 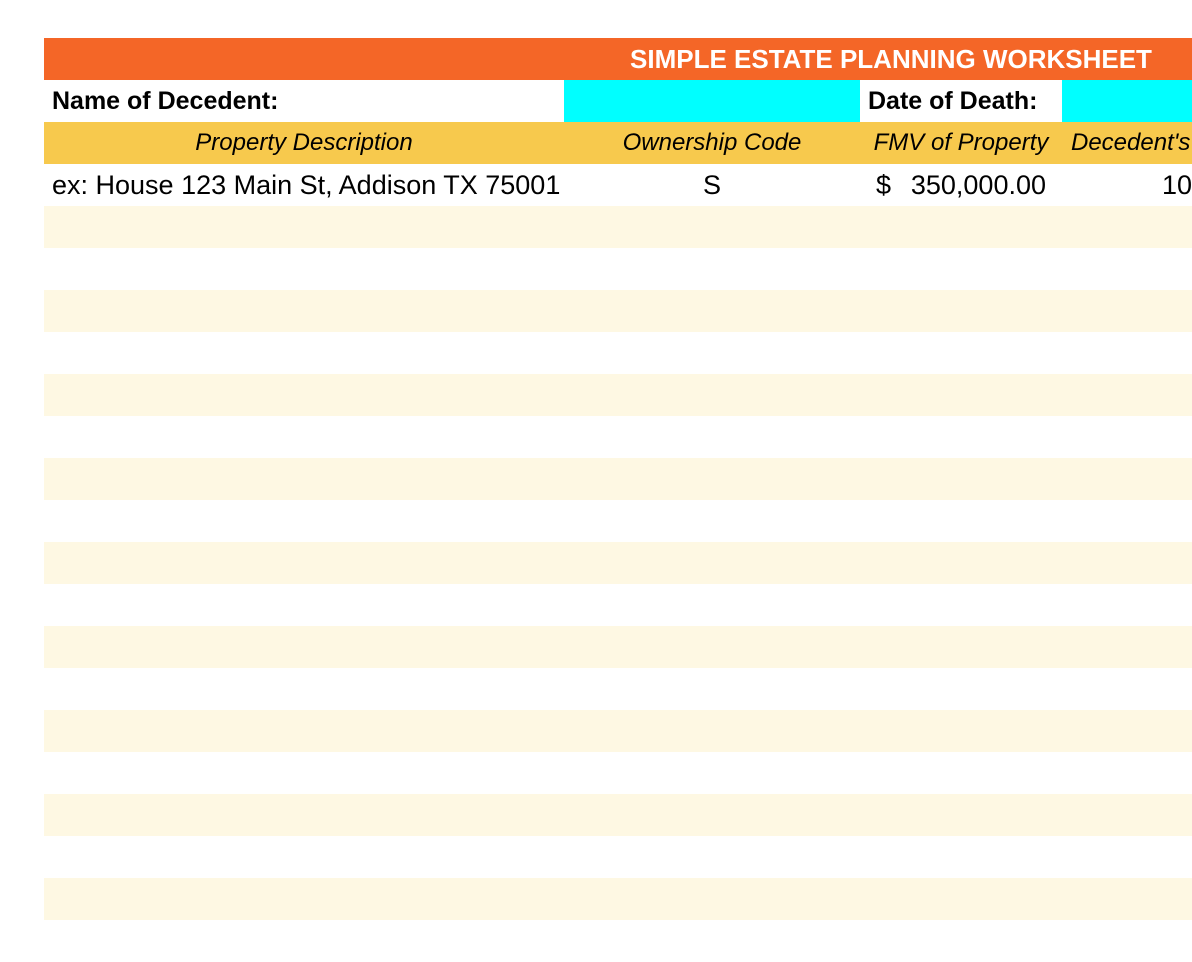 I want to click on decedent-info-row: Name of Decedent: Date of Death:, so click(x=618, y=101).